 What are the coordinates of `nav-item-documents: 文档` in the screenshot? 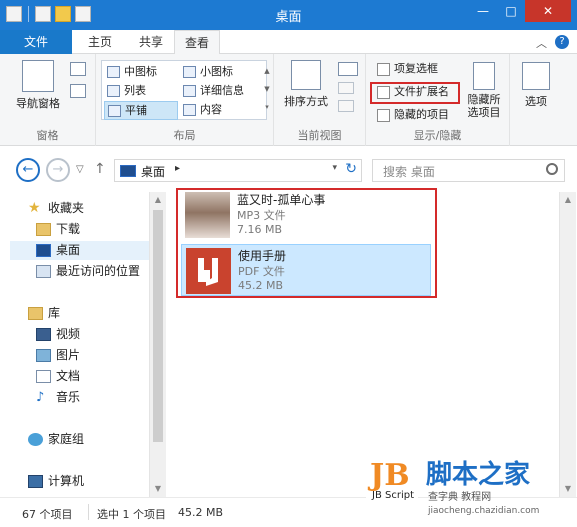 It's located at (58, 376).